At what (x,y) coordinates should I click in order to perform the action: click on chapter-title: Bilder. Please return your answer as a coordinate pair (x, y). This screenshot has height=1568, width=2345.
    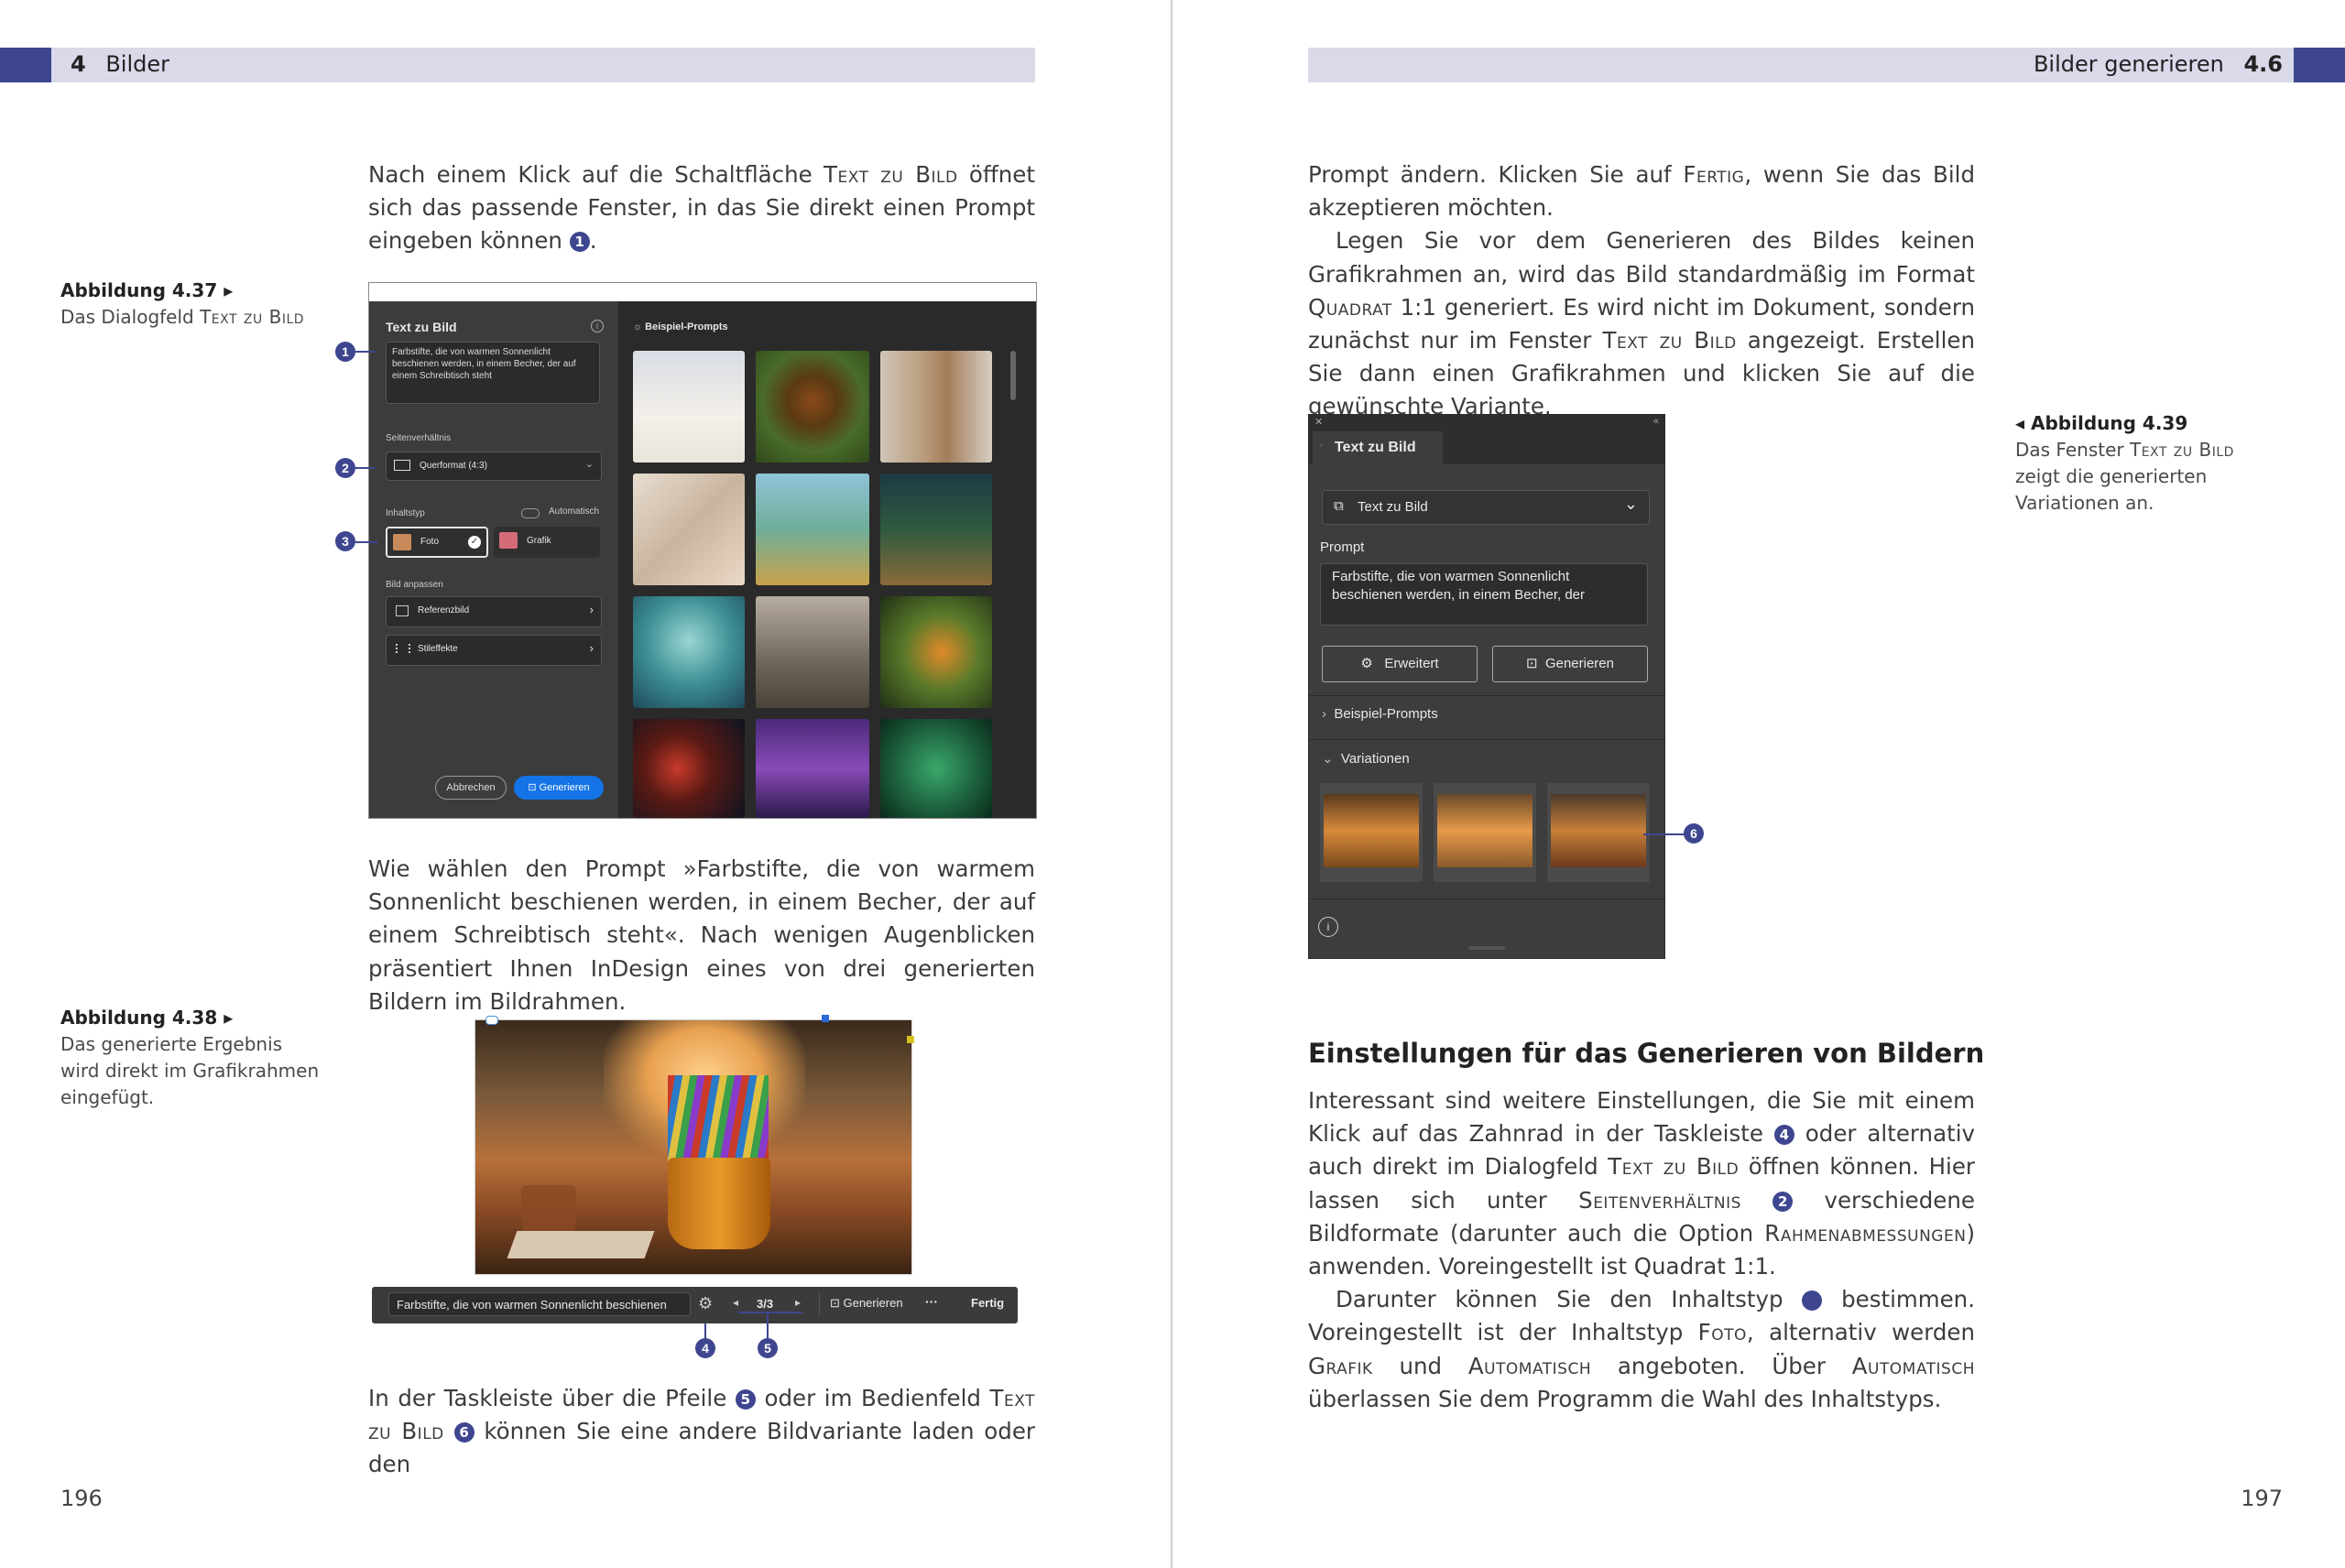
    Looking at the image, I should click on (137, 64).